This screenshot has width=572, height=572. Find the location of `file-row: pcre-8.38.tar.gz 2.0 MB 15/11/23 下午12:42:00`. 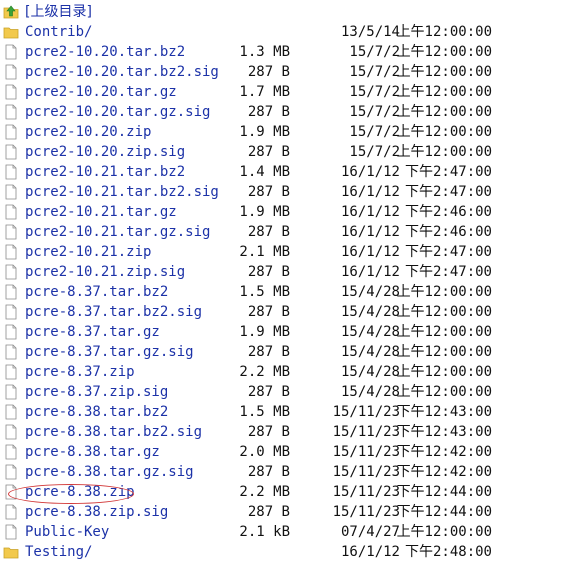

file-row: pcre-8.38.tar.gz 2.0 MB 15/11/23 下午12:42:00 is located at coordinates (286, 452).